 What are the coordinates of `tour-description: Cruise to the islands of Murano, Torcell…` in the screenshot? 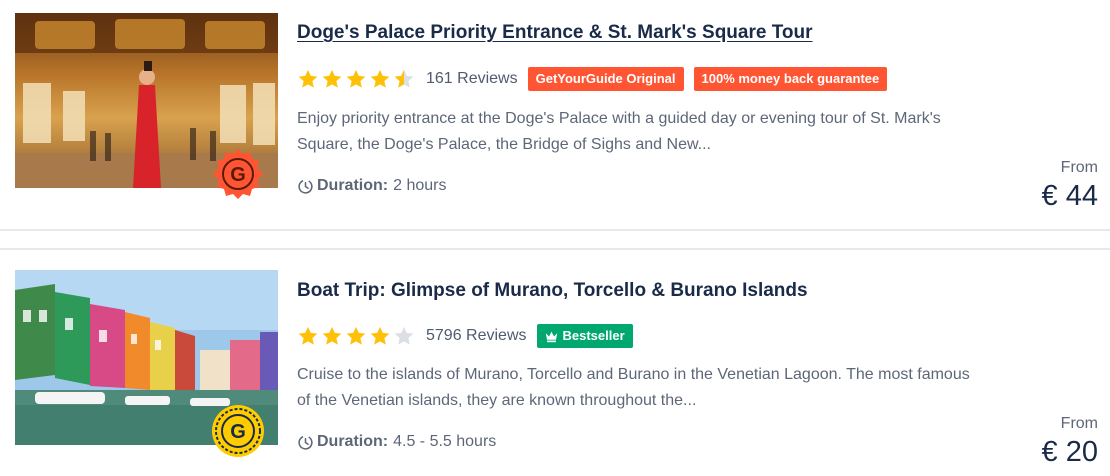 It's located at (669, 388).